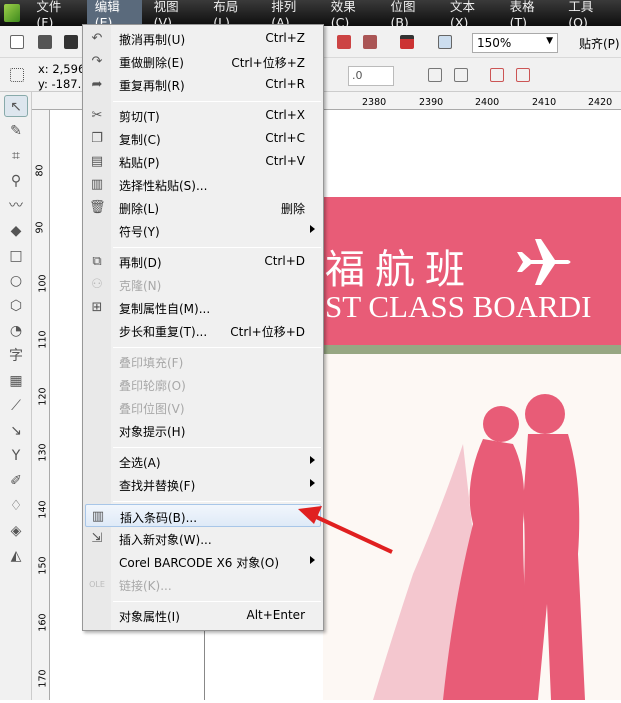  What do you see at coordinates (97, 115) in the screenshot?
I see `scissors-icon: ✂` at bounding box center [97, 115].